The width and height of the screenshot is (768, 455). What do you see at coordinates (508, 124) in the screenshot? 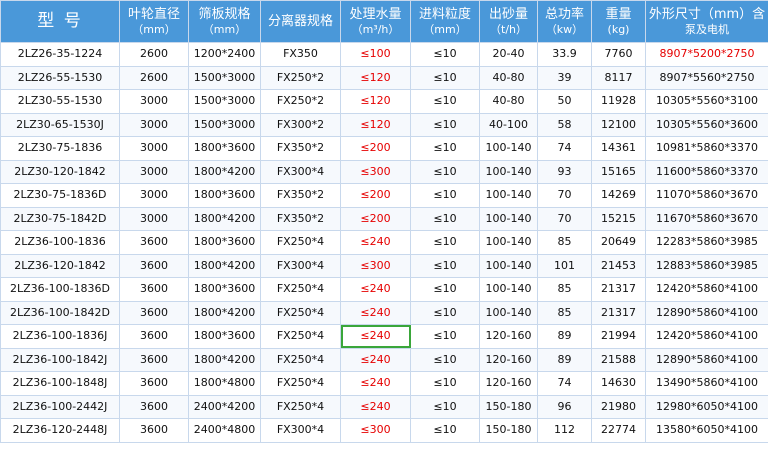
I see `output-cell: 40-100` at bounding box center [508, 124].